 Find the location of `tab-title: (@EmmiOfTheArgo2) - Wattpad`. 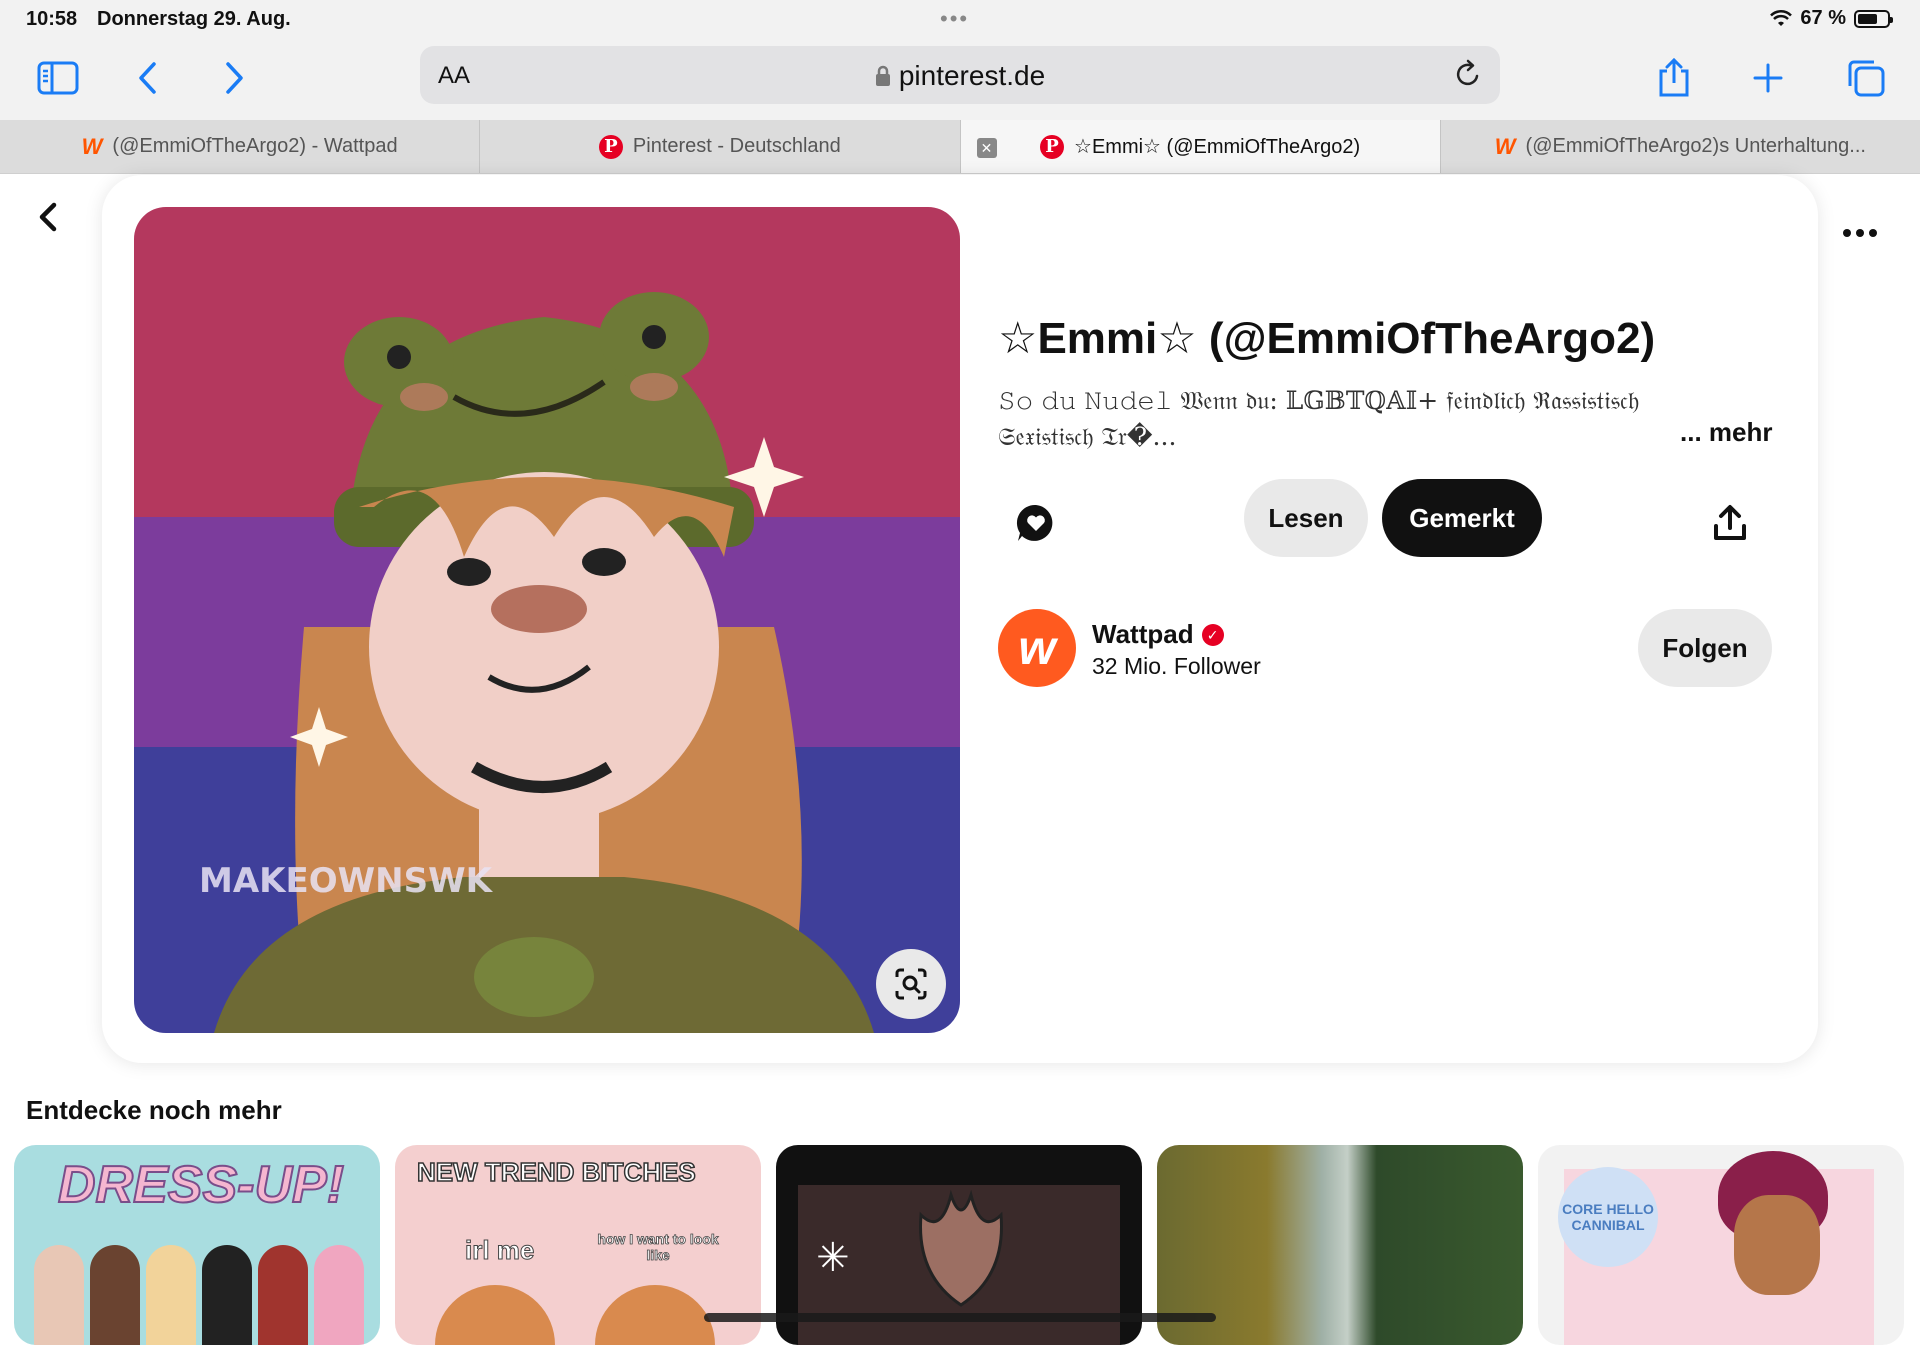

tab-title: (@EmmiOfTheArgo2) - Wattpad is located at coordinates (255, 146).